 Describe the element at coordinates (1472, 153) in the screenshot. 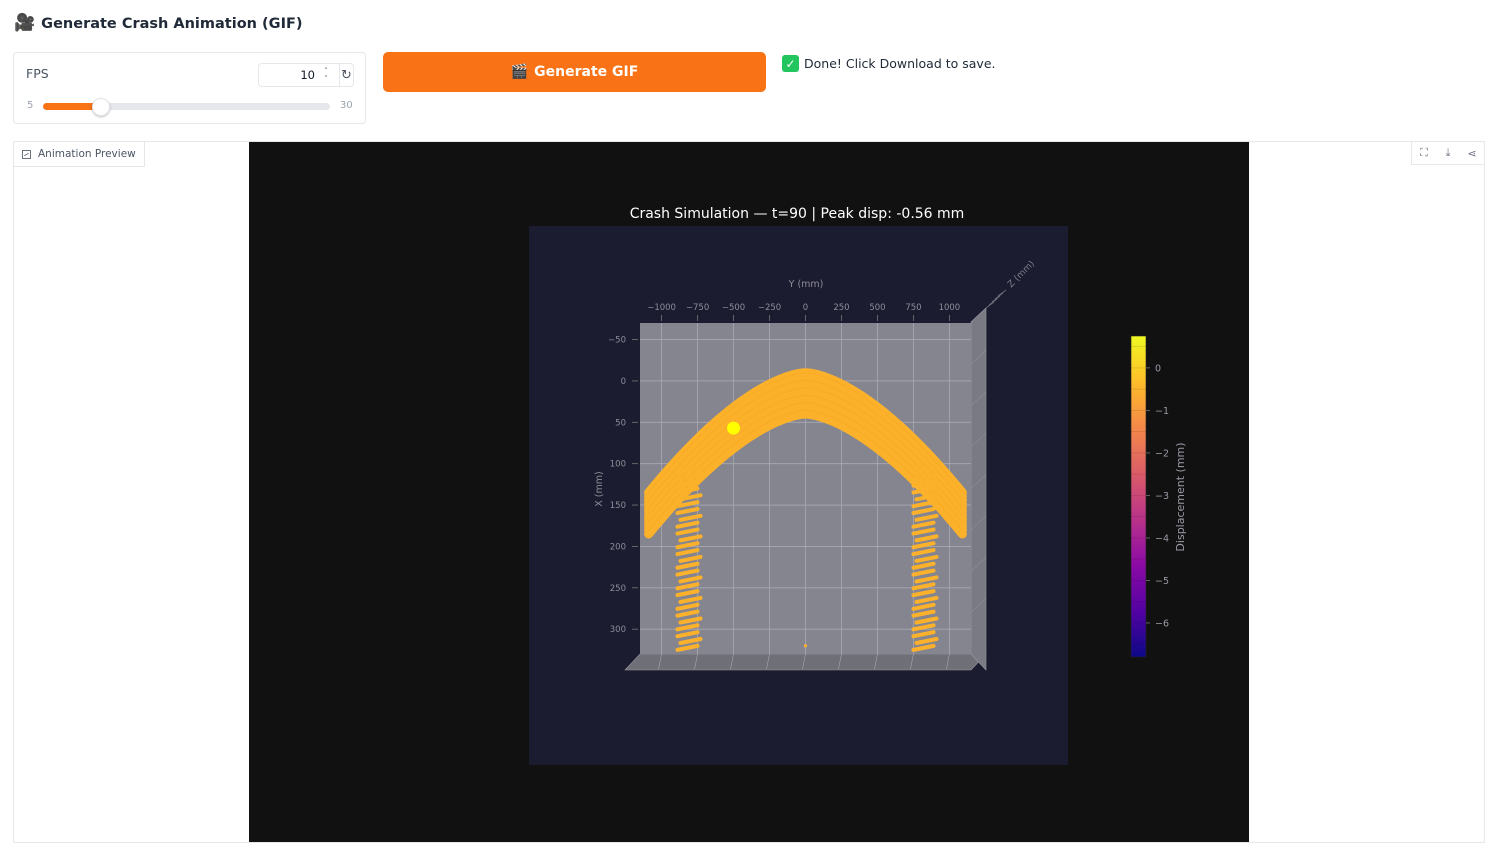

I see `share-icon: ⋖` at that location.